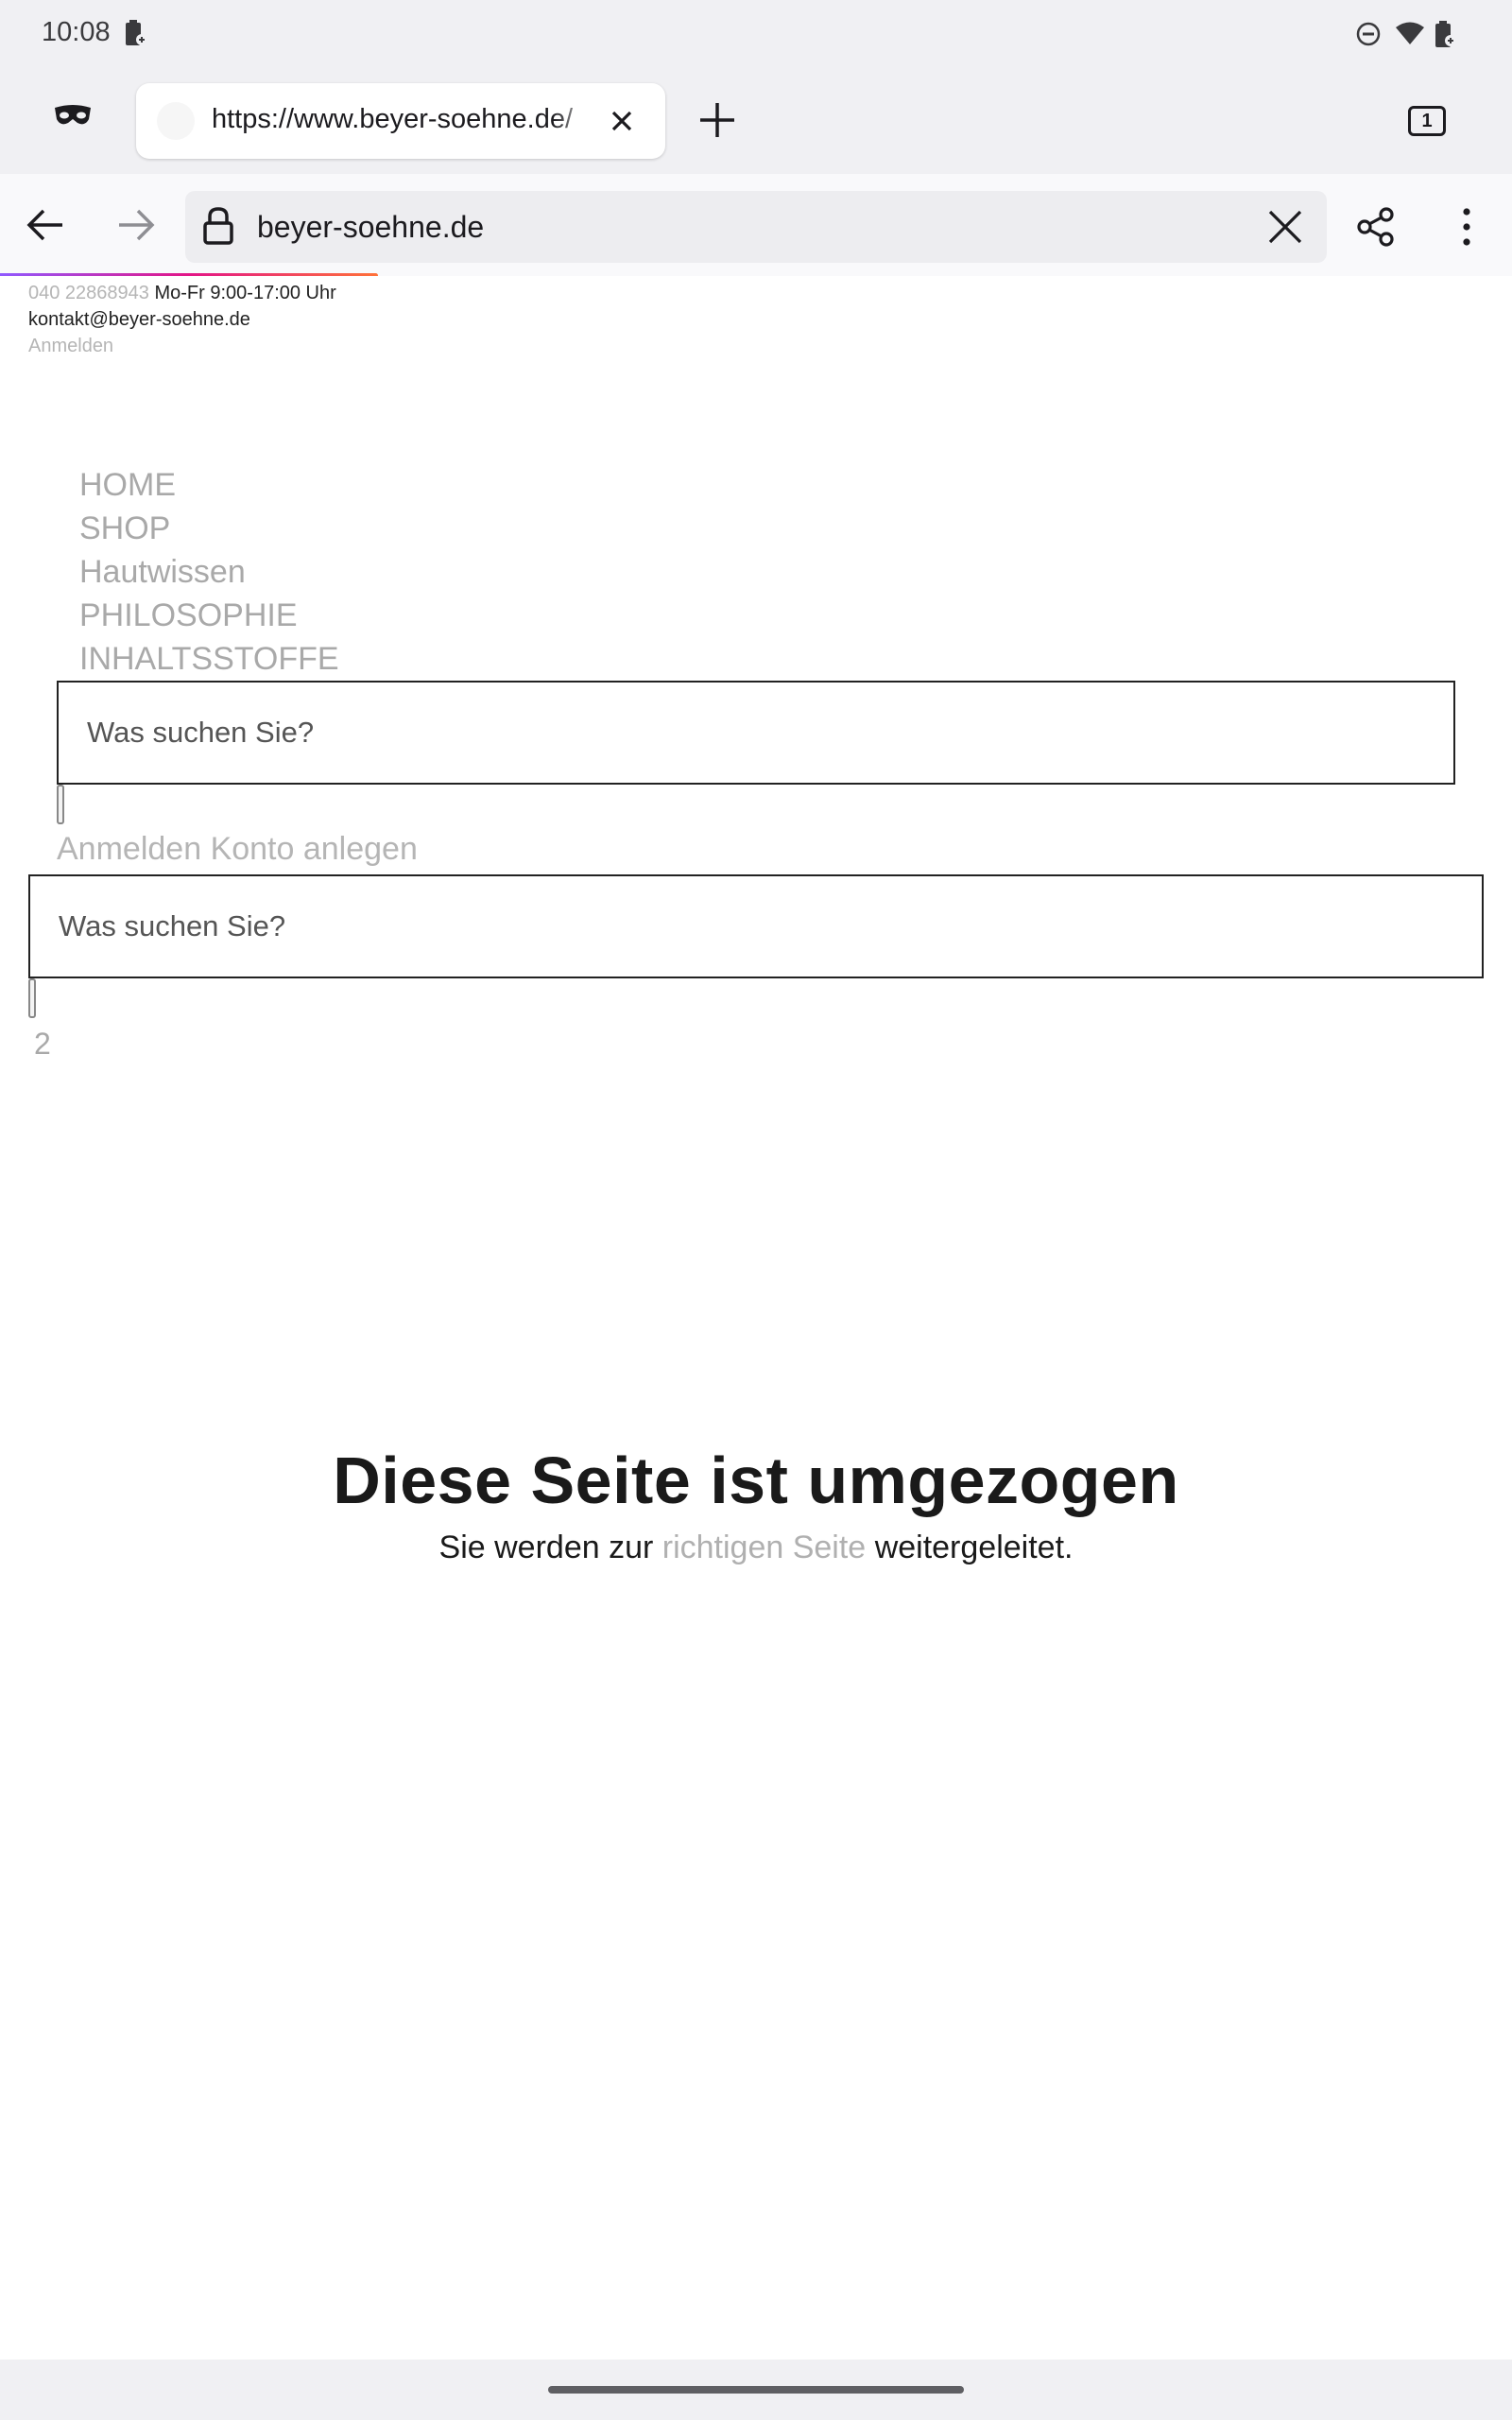  I want to click on nav-item-inhaltsstoffe: INHALTSSTOFFE, so click(209, 659).